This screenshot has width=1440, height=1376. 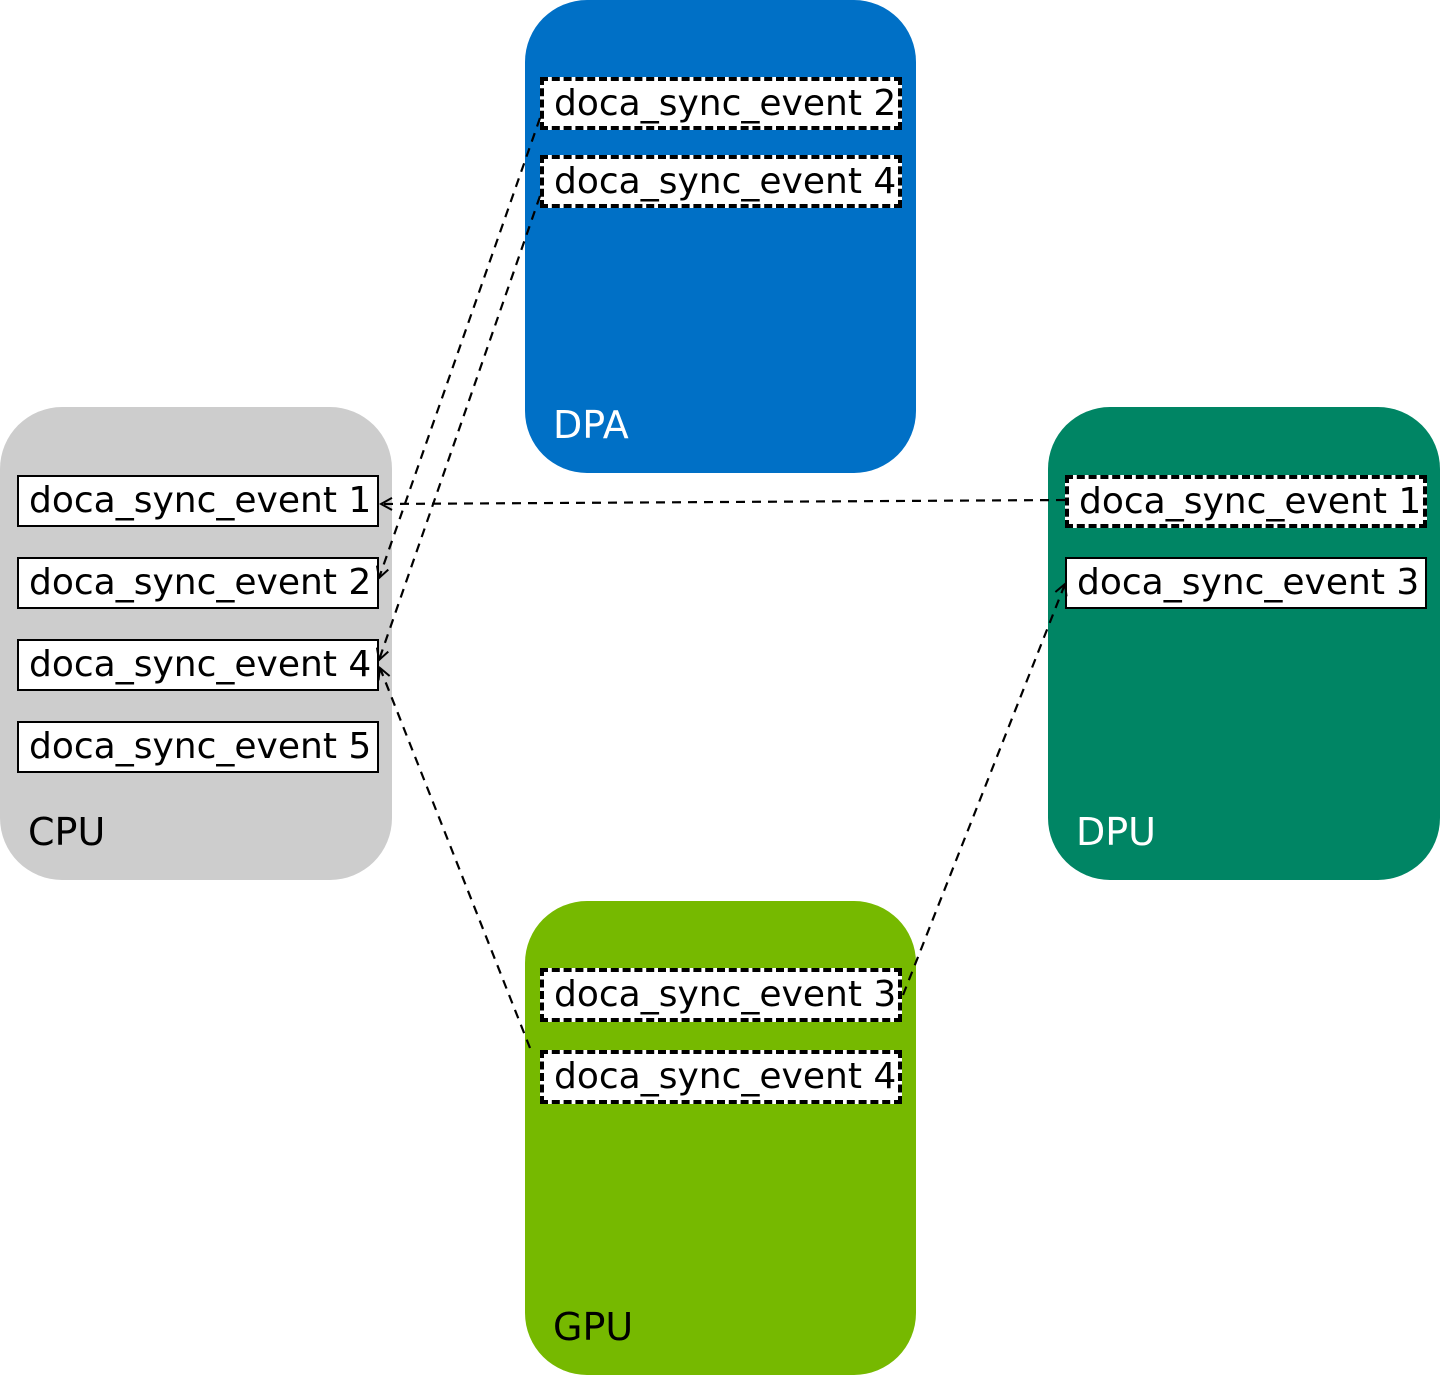 What do you see at coordinates (720, 236) in the screenshot?
I see `dpa-node: doca_sync_event 2 doca_sync_event 4 DPA` at bounding box center [720, 236].